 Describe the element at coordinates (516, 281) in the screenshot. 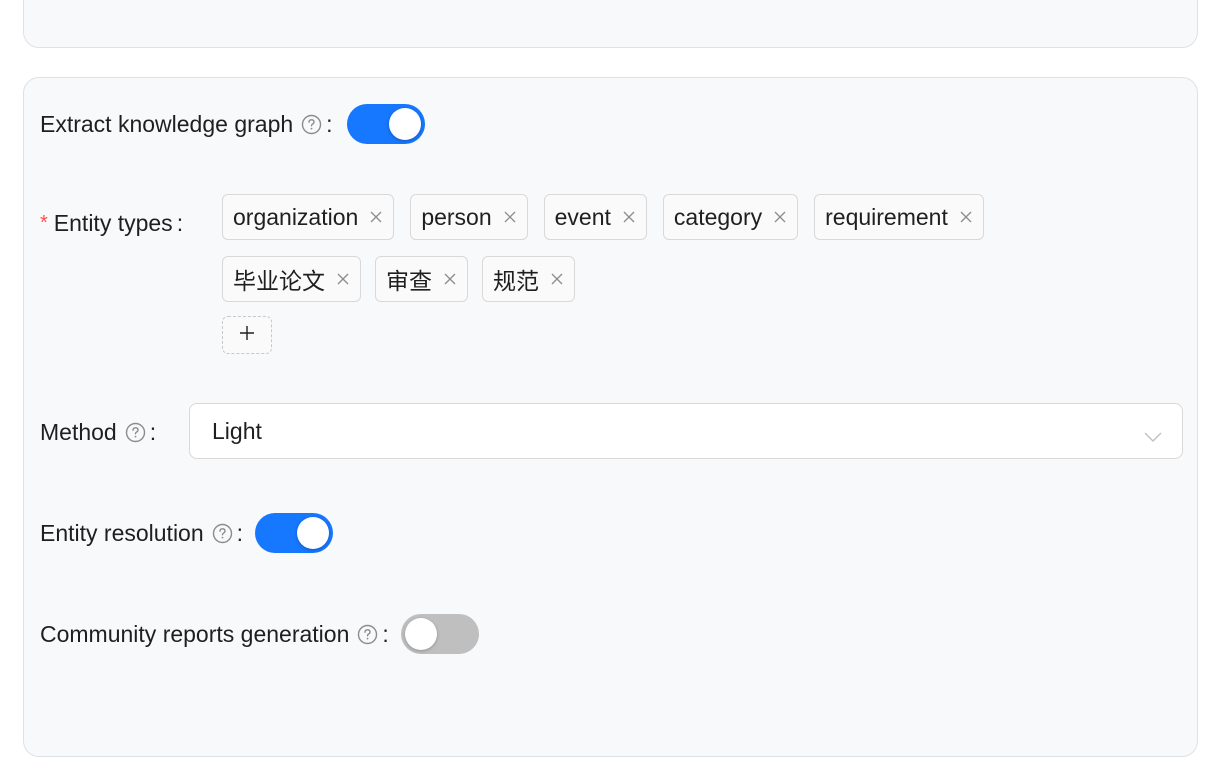

I see `entity-tag-label: 规范` at that location.